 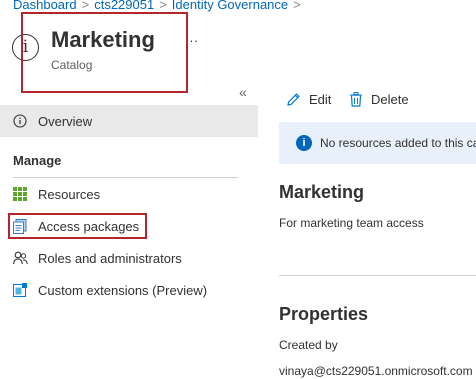 I want to click on created-by-value: vinaya@cts229051.onmicrosoft.com, so click(x=376, y=371).